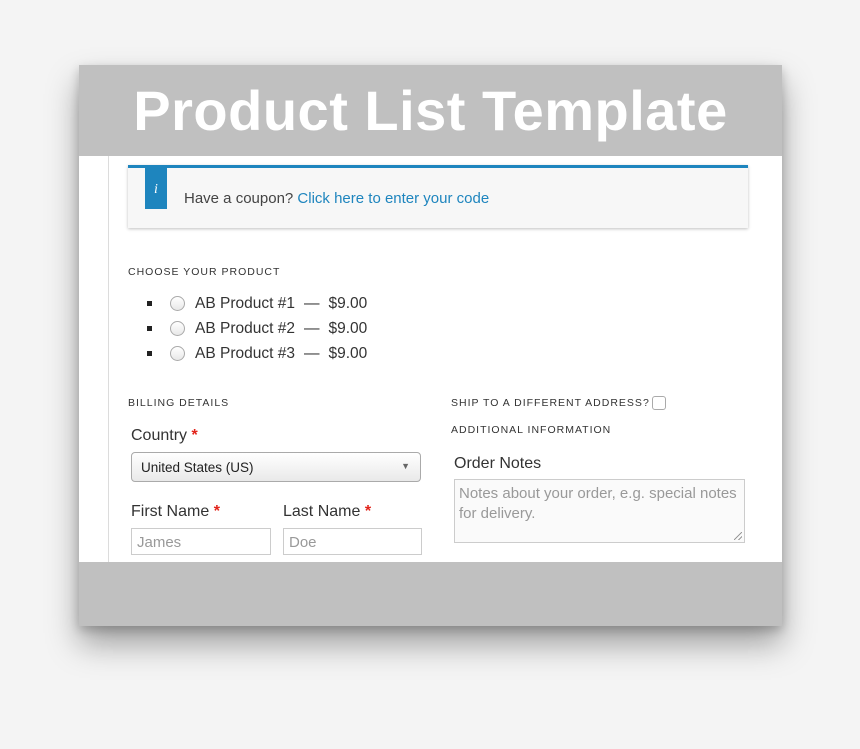 The image size is (860, 749). I want to click on billing-details-heading: BILLING DETAILS, so click(179, 403).